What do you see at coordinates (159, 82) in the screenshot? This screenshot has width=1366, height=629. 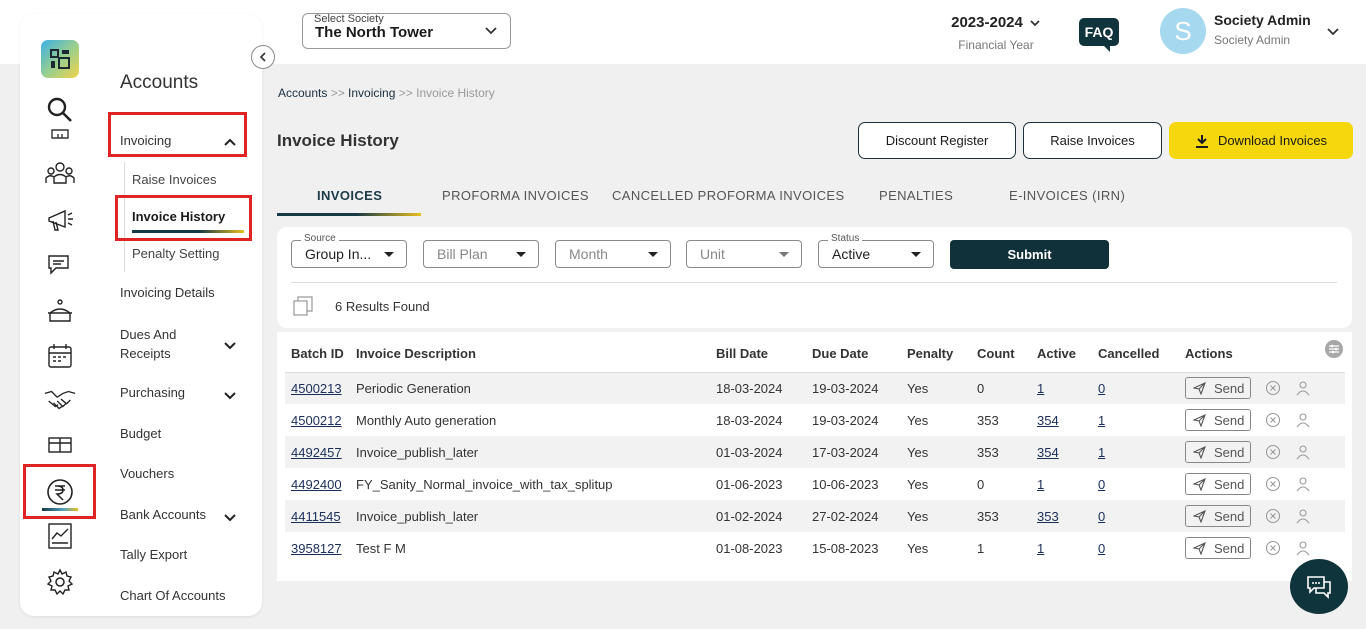 I see `sidebar-title: Accounts` at bounding box center [159, 82].